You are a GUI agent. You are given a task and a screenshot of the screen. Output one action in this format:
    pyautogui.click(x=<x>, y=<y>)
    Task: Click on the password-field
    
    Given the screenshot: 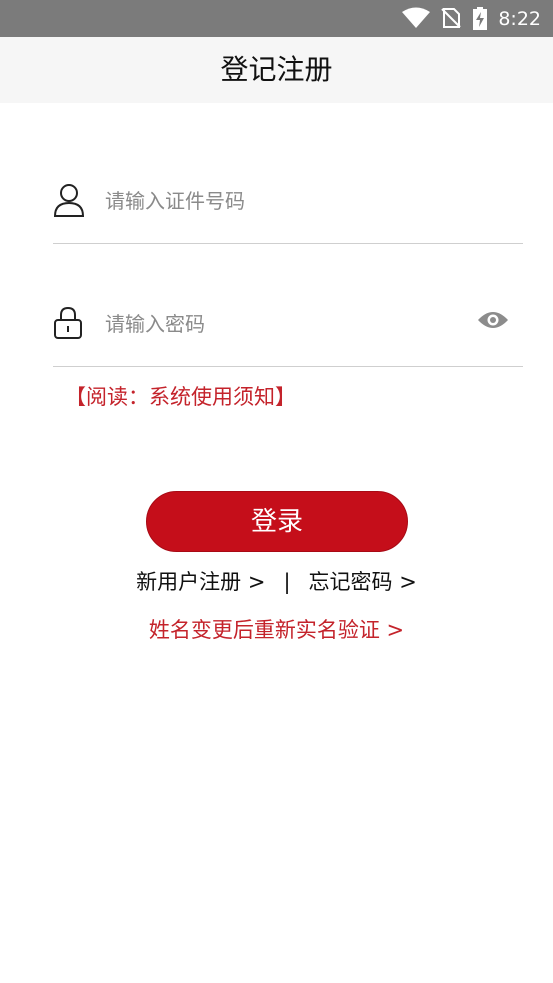 What is the action you would take?
    pyautogui.click(x=288, y=326)
    